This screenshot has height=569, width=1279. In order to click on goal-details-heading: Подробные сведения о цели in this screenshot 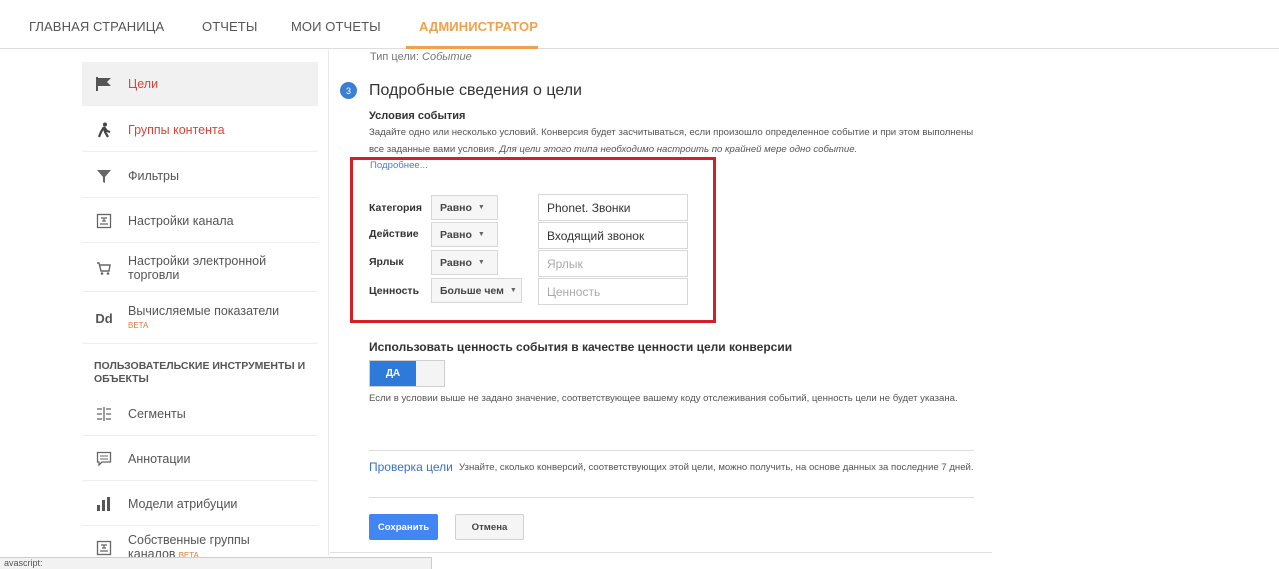, I will do `click(475, 90)`.